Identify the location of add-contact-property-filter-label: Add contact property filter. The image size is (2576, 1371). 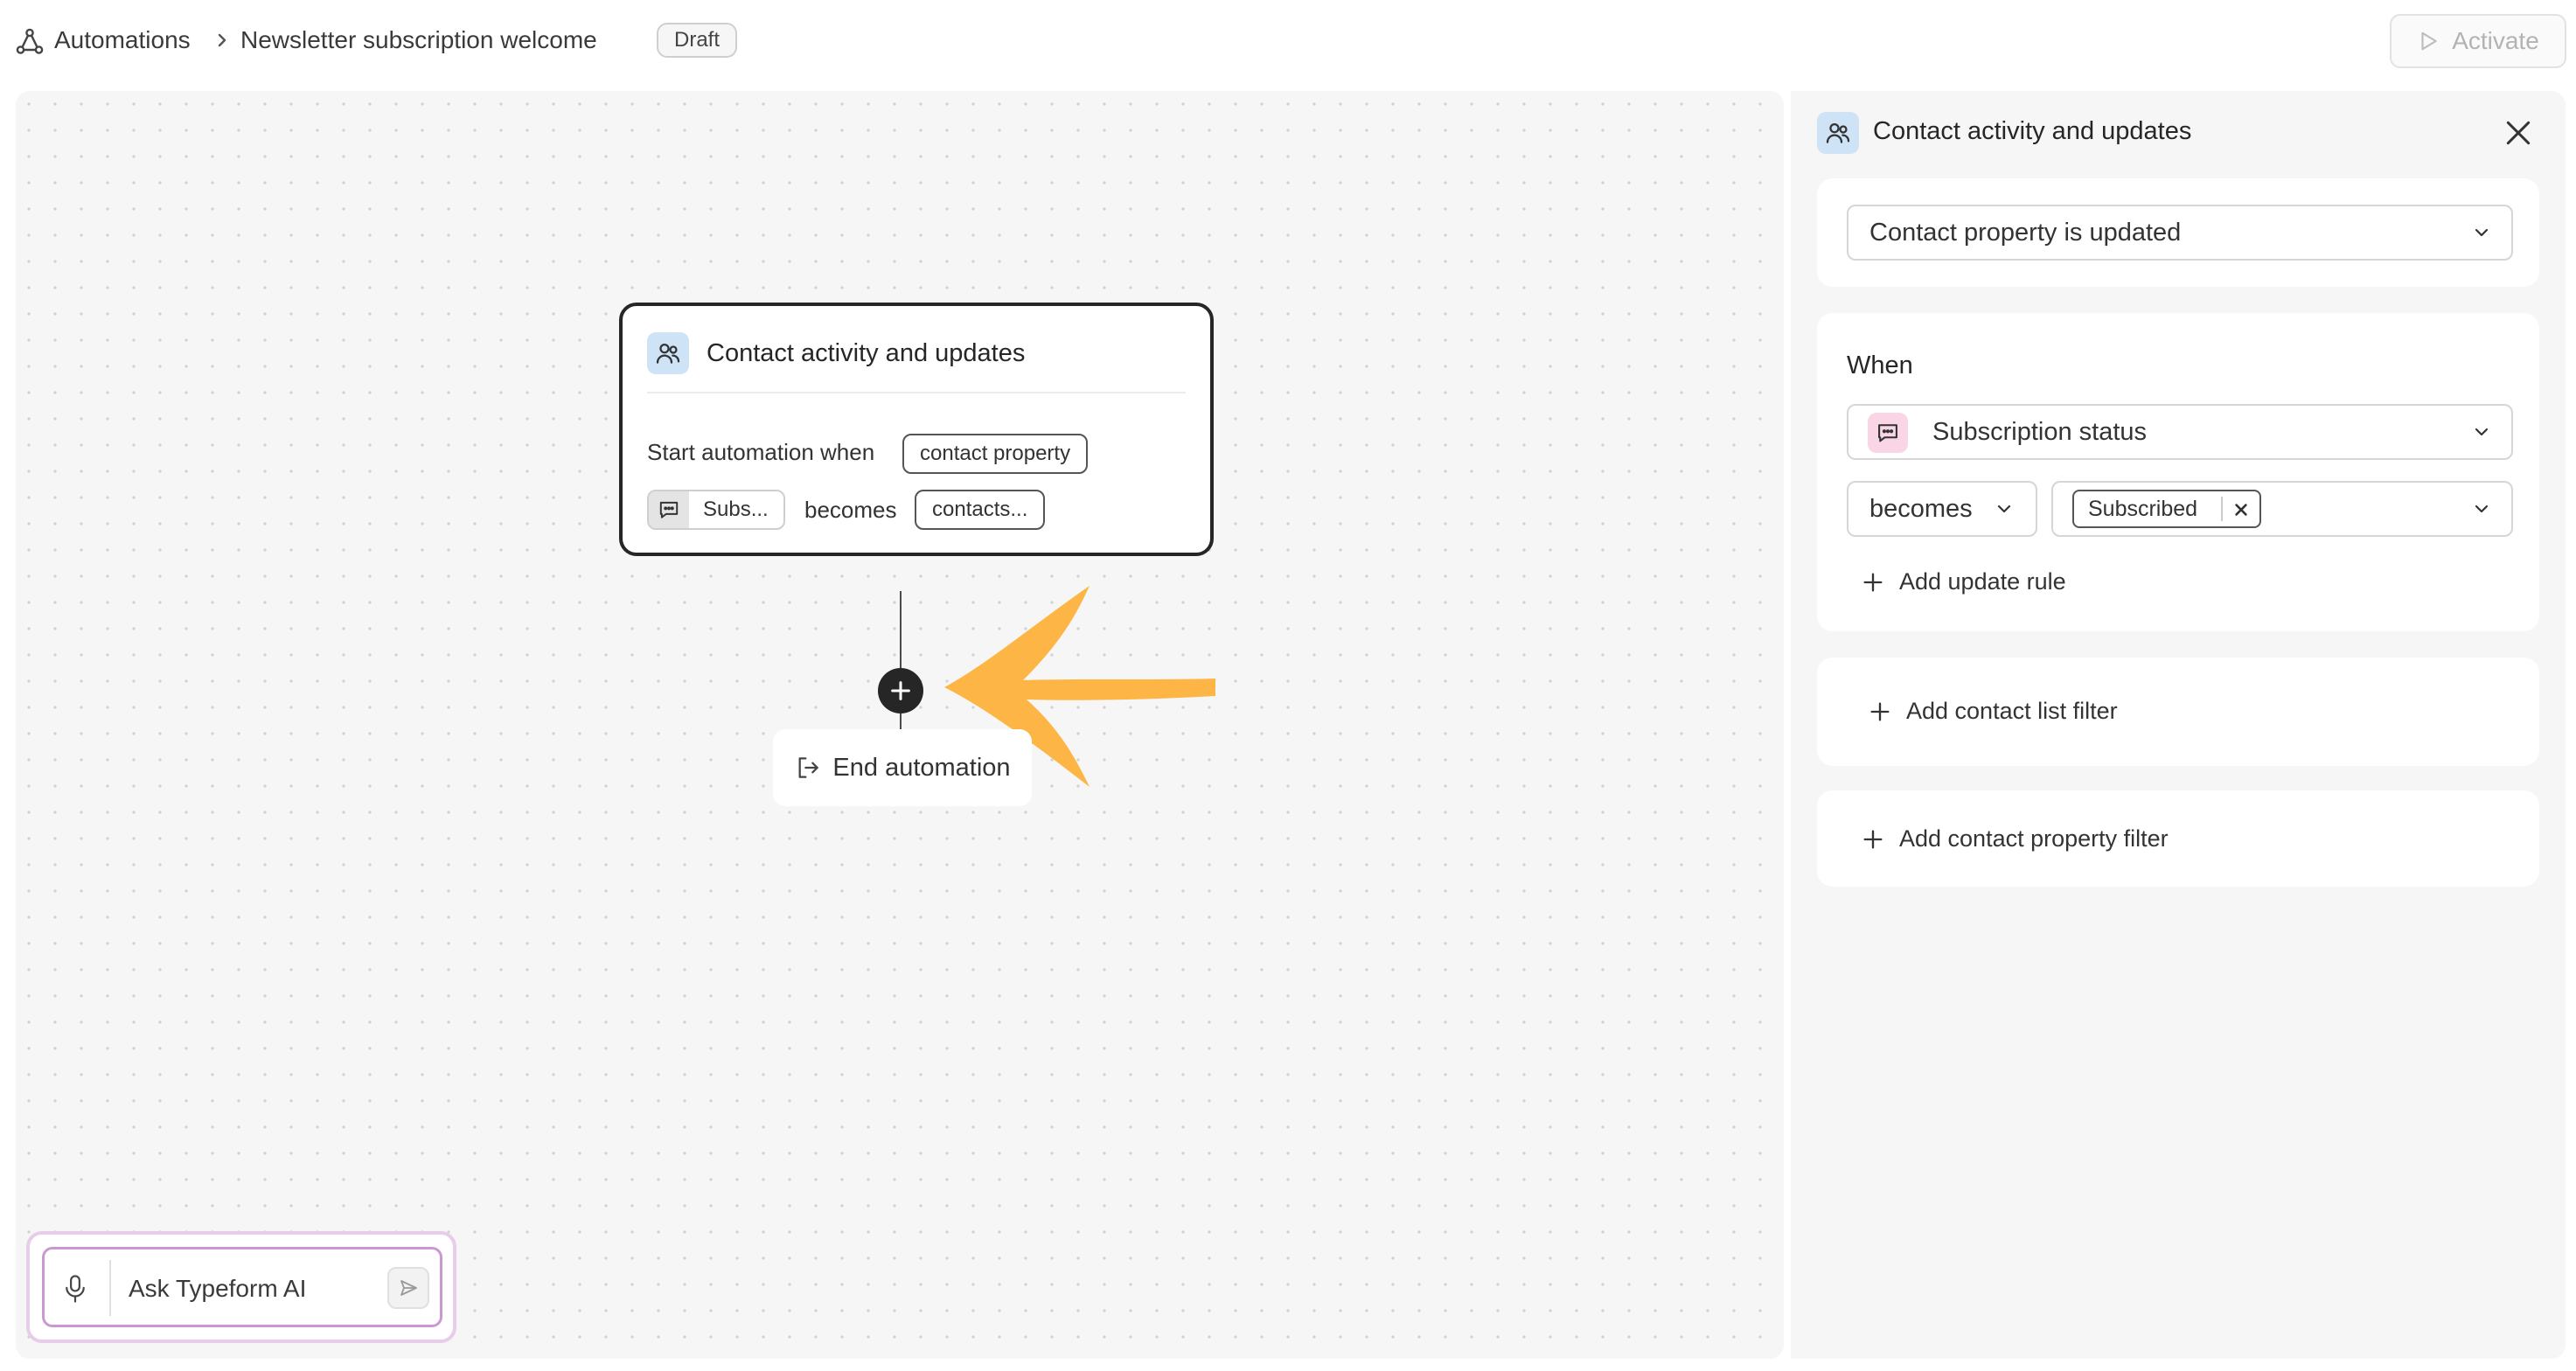
(2034, 838).